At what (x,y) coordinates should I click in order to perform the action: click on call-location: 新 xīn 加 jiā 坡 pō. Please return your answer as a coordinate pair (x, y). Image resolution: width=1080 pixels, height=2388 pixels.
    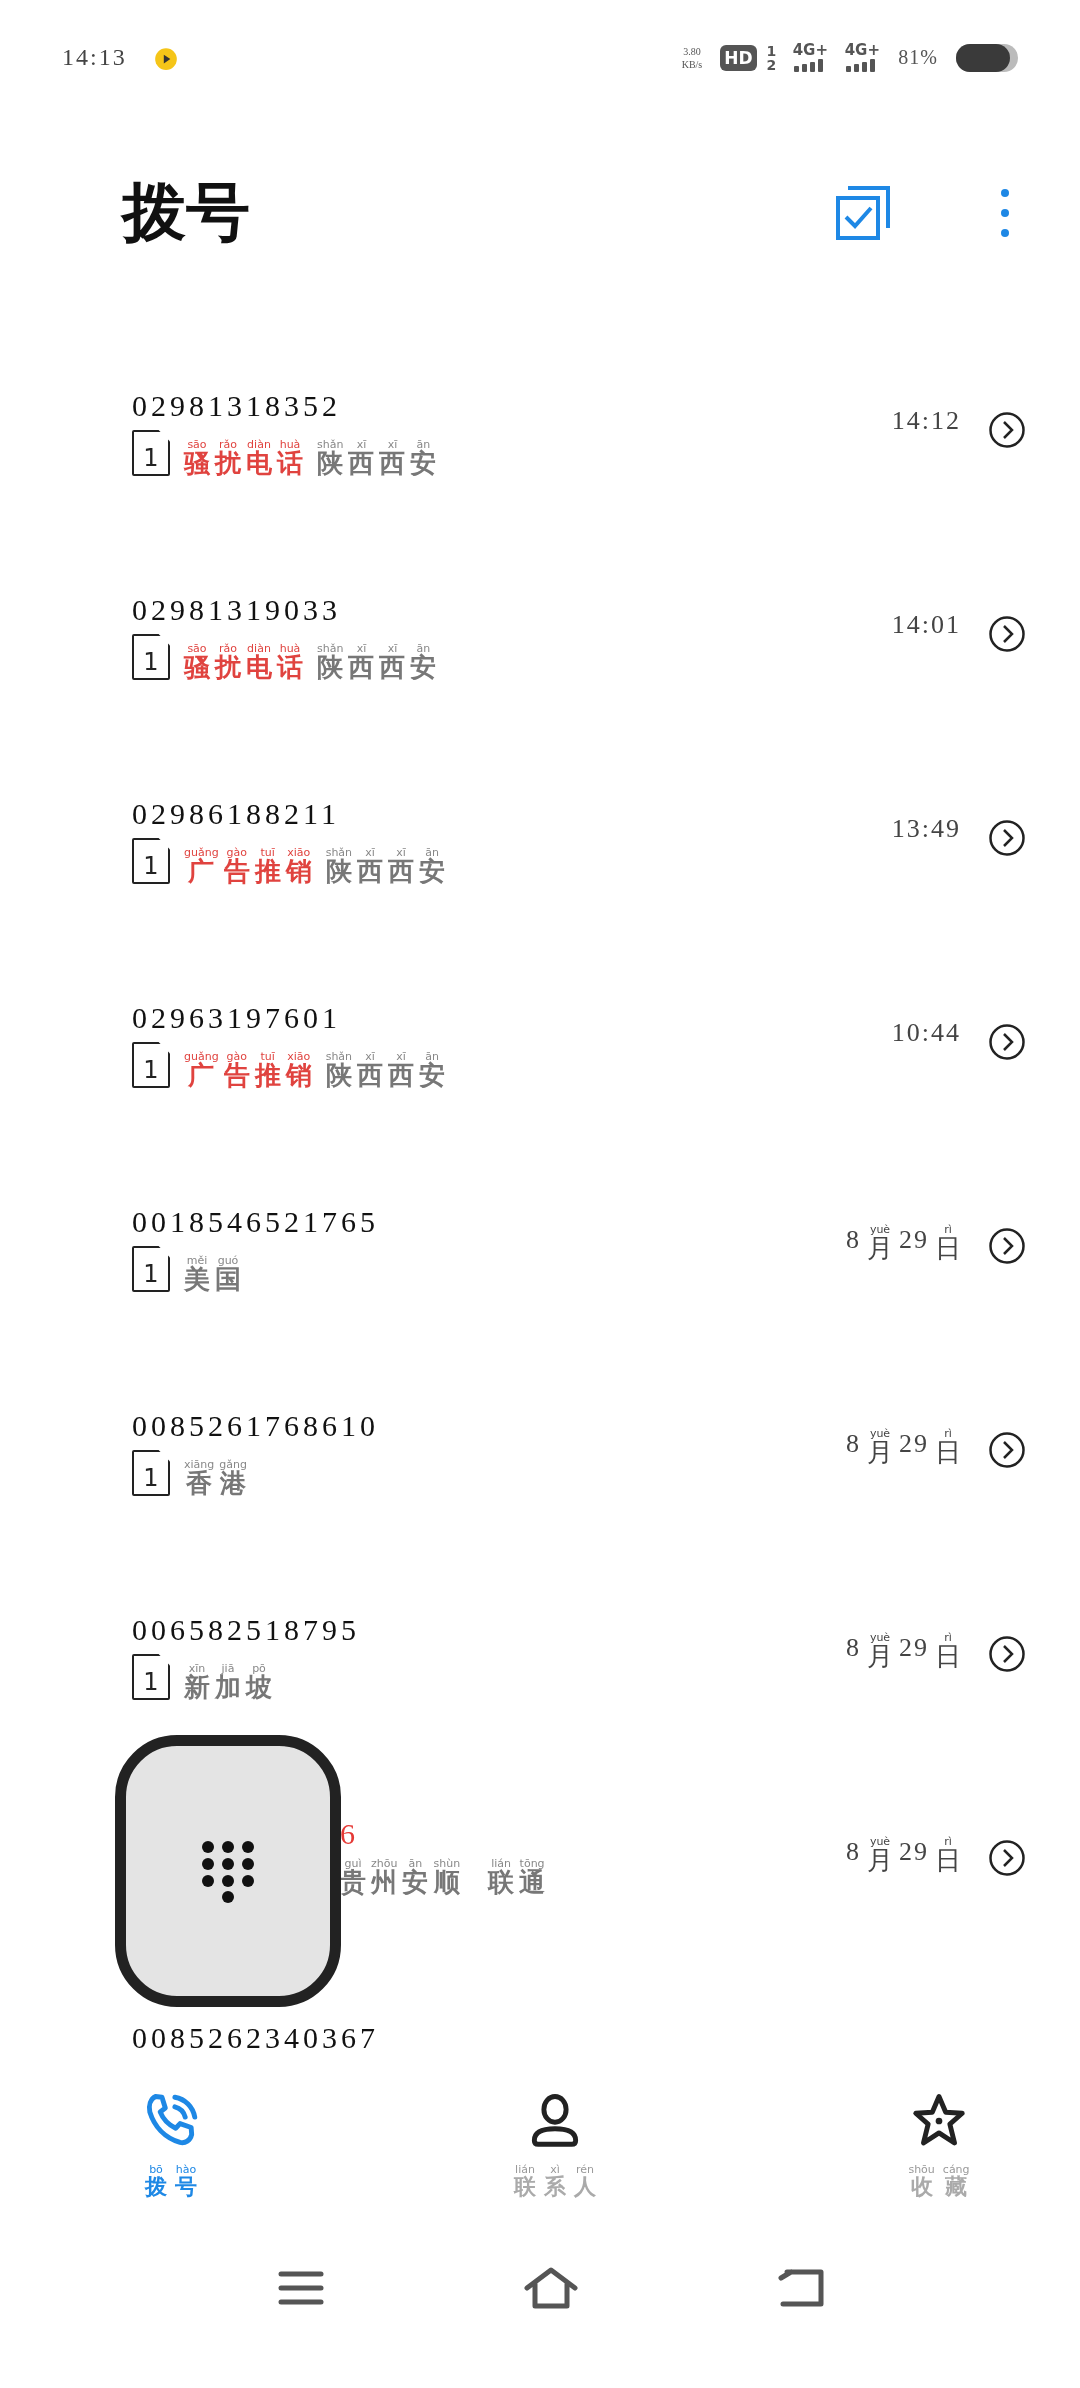
    Looking at the image, I should click on (228, 1681).